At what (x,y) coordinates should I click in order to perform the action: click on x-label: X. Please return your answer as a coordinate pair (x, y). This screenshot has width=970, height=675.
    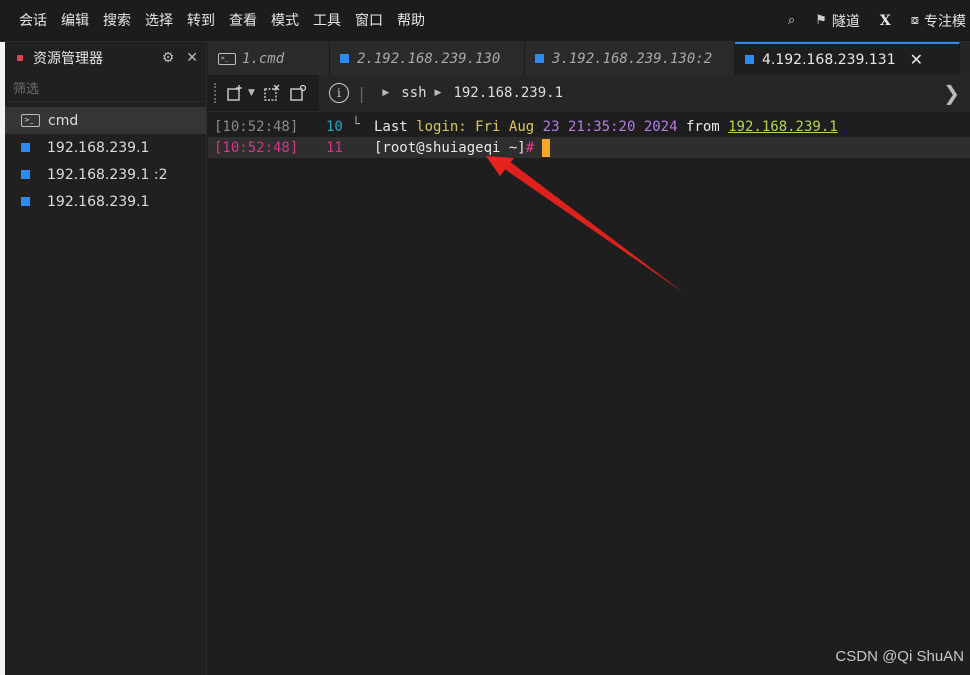
    Looking at the image, I should click on (885, 20).